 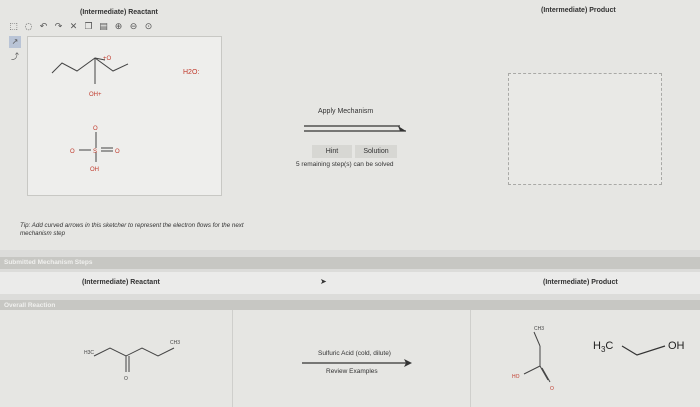 I want to click on submitted-steps-bar: Submitted Mechanism Steps, so click(x=350, y=263).